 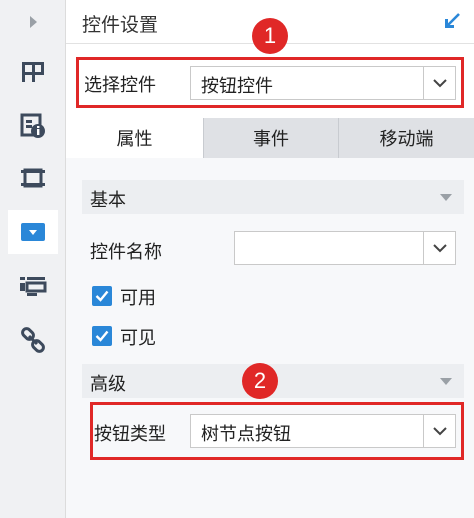 I want to click on widget-select-dropdown: 按钮控件, so click(x=323, y=83).